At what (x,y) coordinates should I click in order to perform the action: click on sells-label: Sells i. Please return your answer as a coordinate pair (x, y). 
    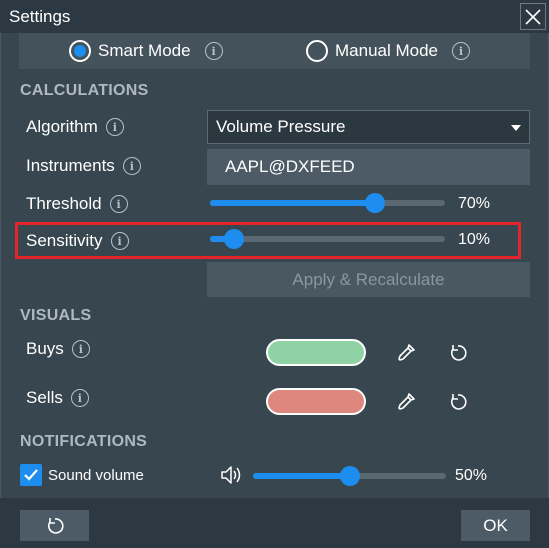
    Looking at the image, I should click on (57, 398).